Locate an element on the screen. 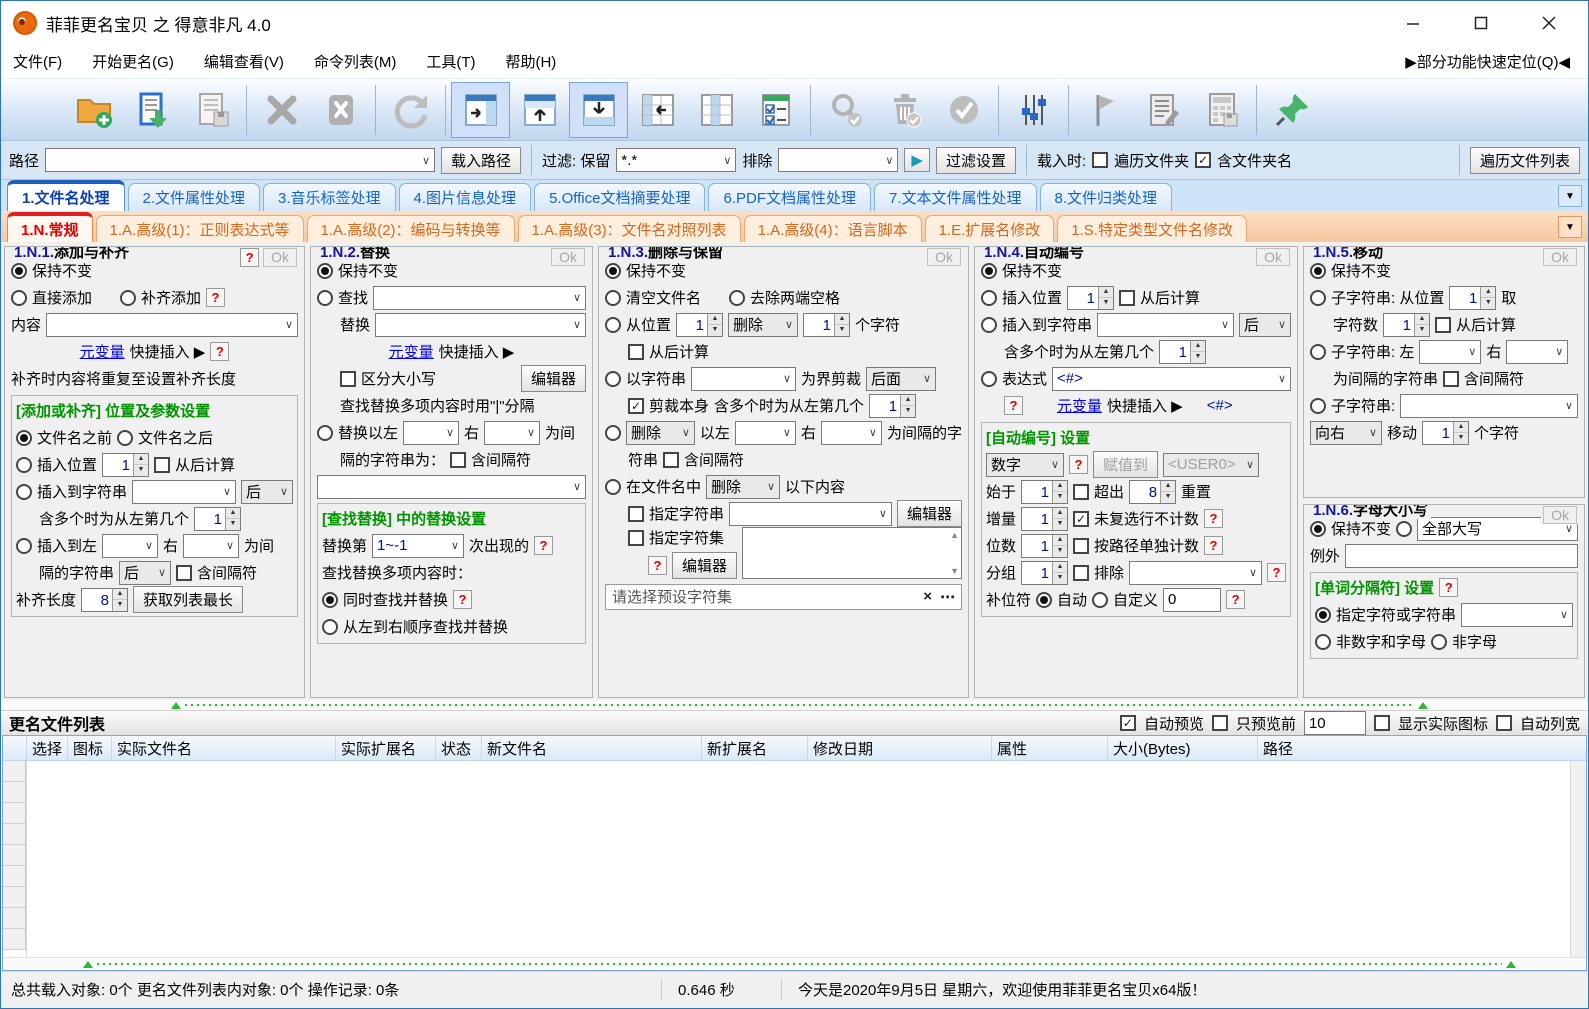 The image size is (1589, 1009). spec-char-radio is located at coordinates (1323, 614).